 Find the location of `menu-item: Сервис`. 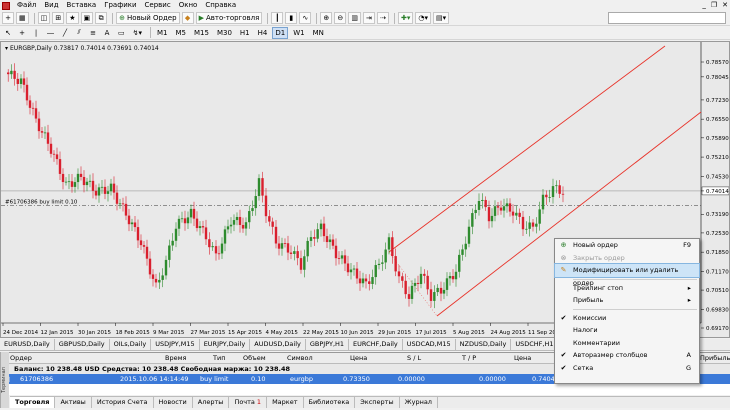

menu-item: Сервис is located at coordinates (158, 5).